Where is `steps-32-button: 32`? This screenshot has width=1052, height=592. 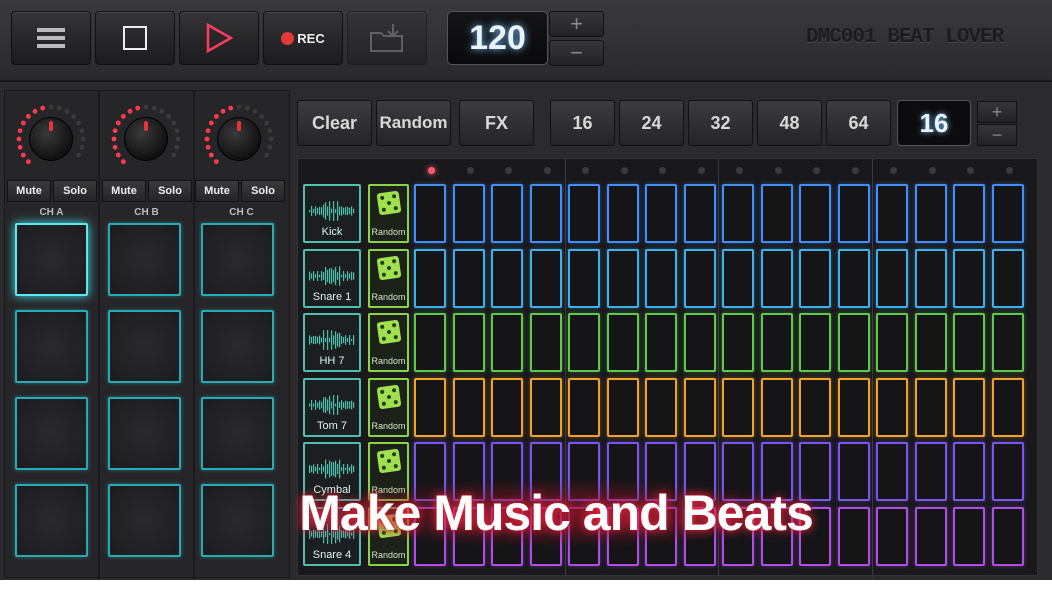 steps-32-button: 32 is located at coordinates (720, 123).